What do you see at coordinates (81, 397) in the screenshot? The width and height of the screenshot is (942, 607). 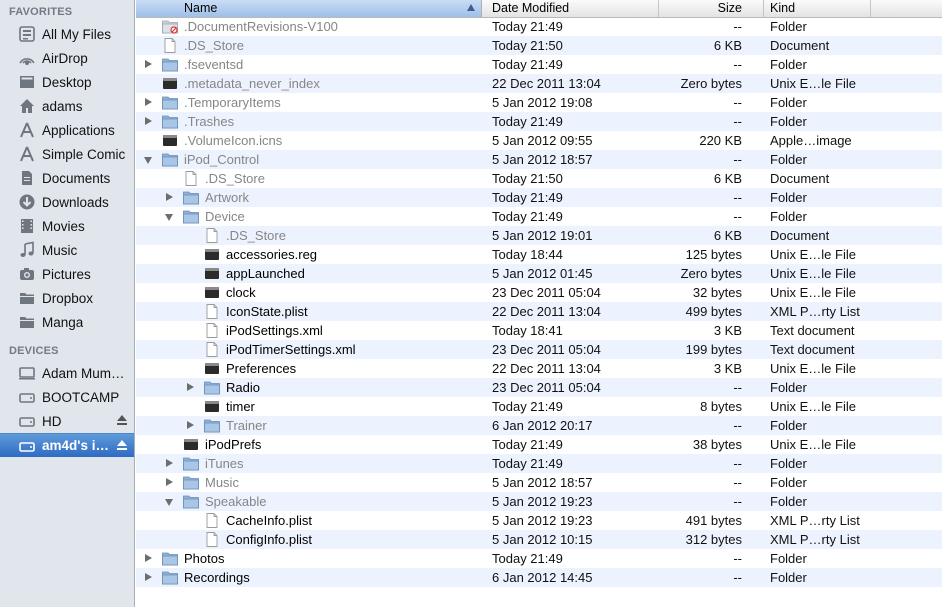 I see `sidebar-item-label: BOOTCAMP` at bounding box center [81, 397].